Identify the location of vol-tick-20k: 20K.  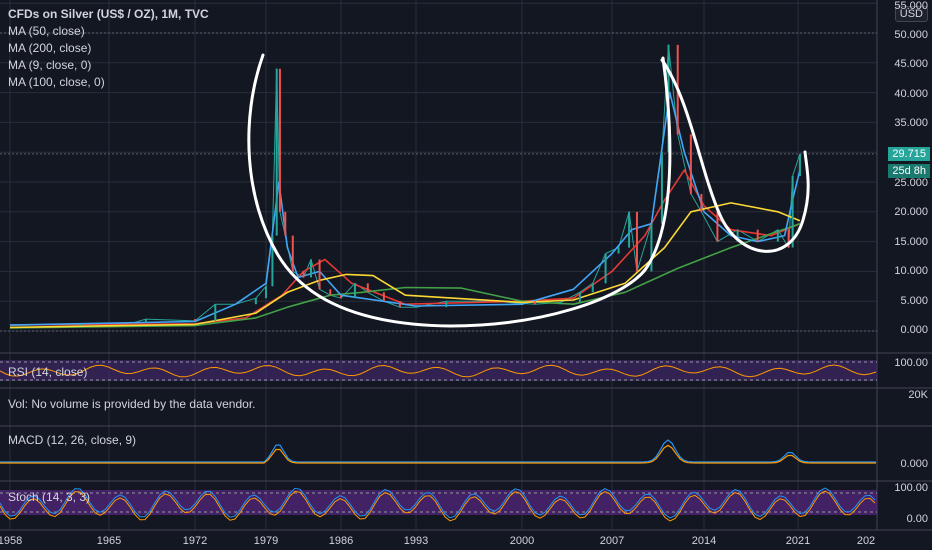
(918, 395).